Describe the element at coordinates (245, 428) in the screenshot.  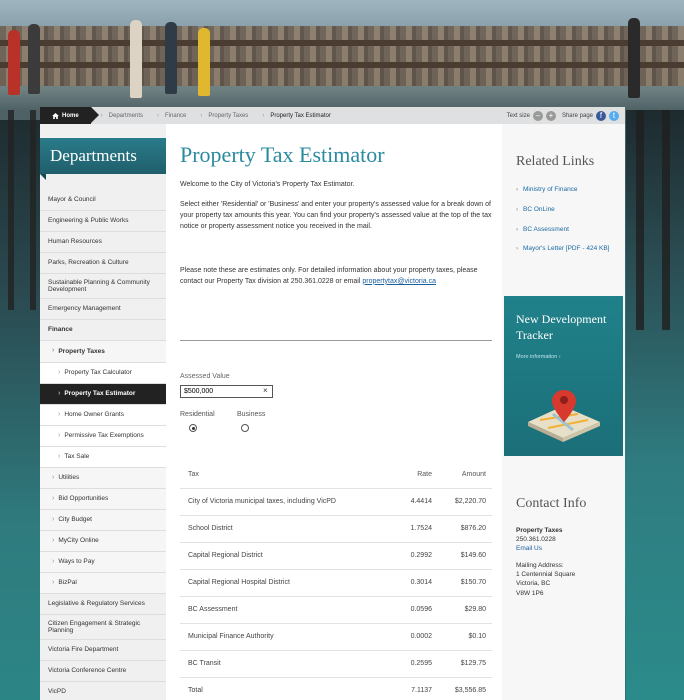
I see `business-radio` at that location.